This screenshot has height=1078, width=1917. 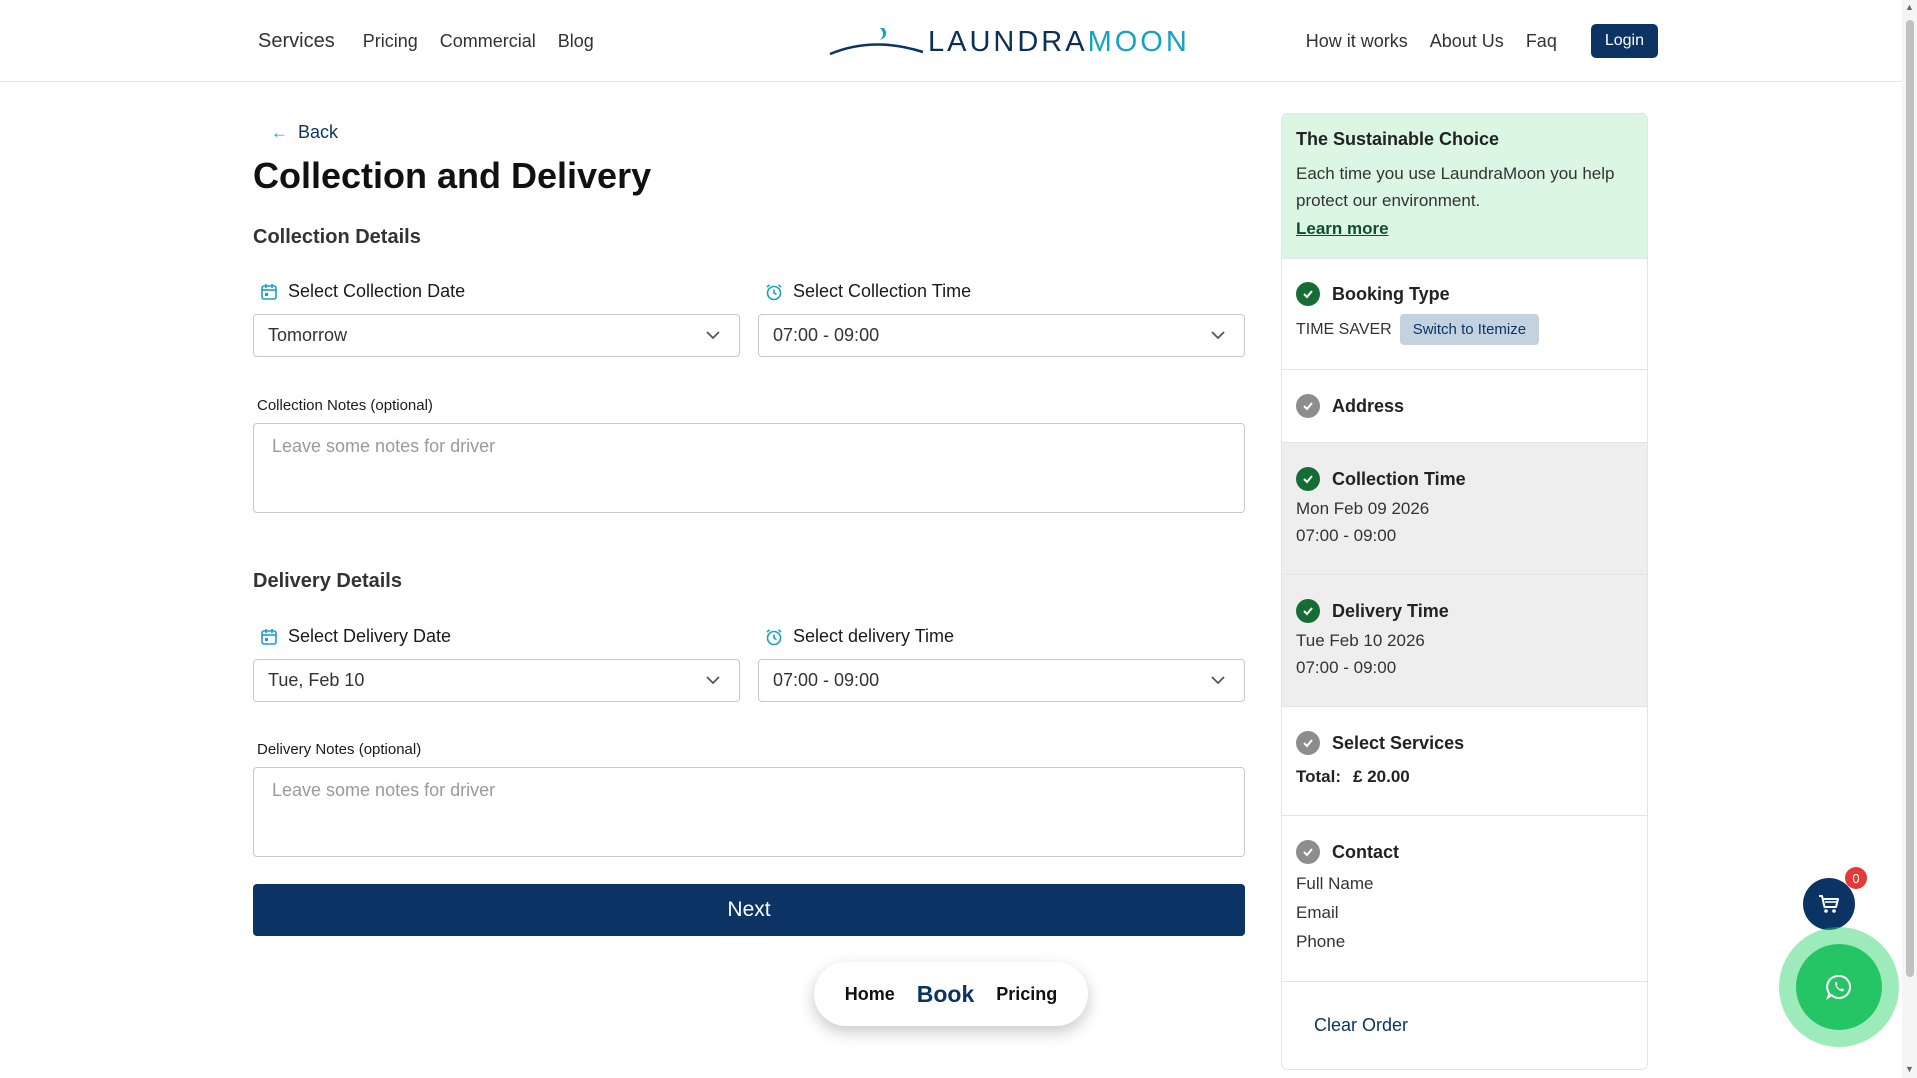 What do you see at coordinates (1363, 508) in the screenshot?
I see `collection-summary-date: Mon Feb 09 2026` at bounding box center [1363, 508].